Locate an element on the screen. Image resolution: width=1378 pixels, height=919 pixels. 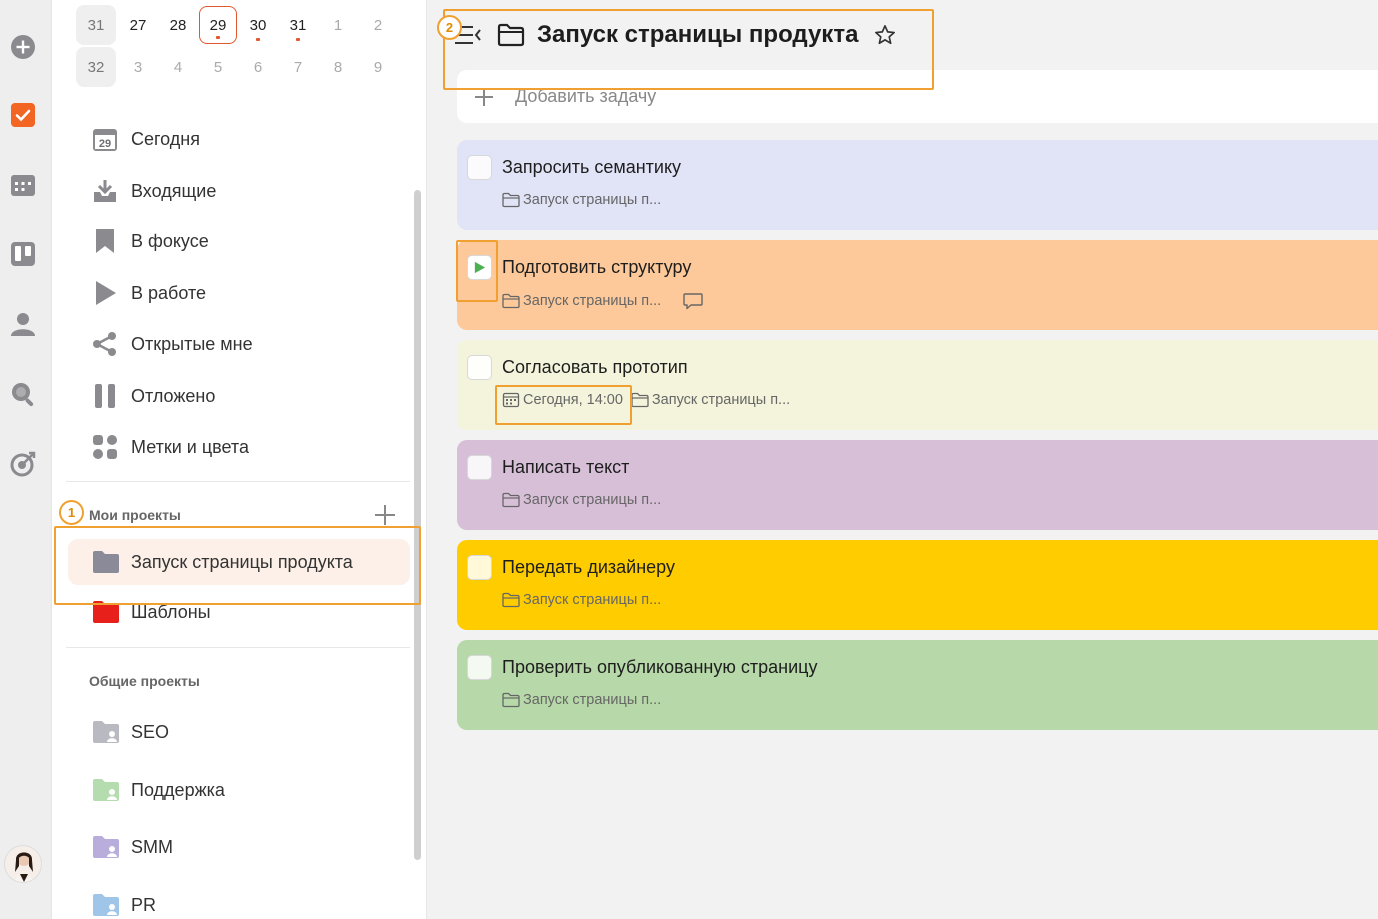
my-projects-title: Мои проекты is located at coordinates (135, 515).